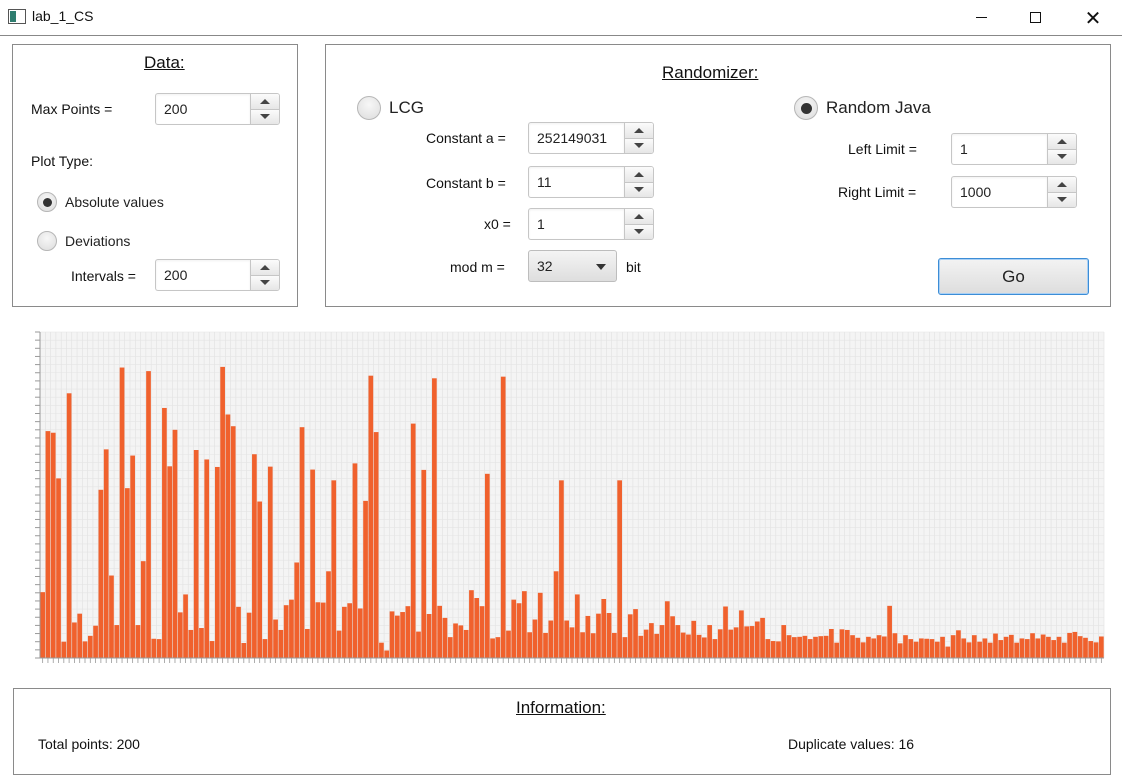 The height and width of the screenshot is (784, 1122). What do you see at coordinates (47, 202) in the screenshot?
I see `radio-dot` at bounding box center [47, 202].